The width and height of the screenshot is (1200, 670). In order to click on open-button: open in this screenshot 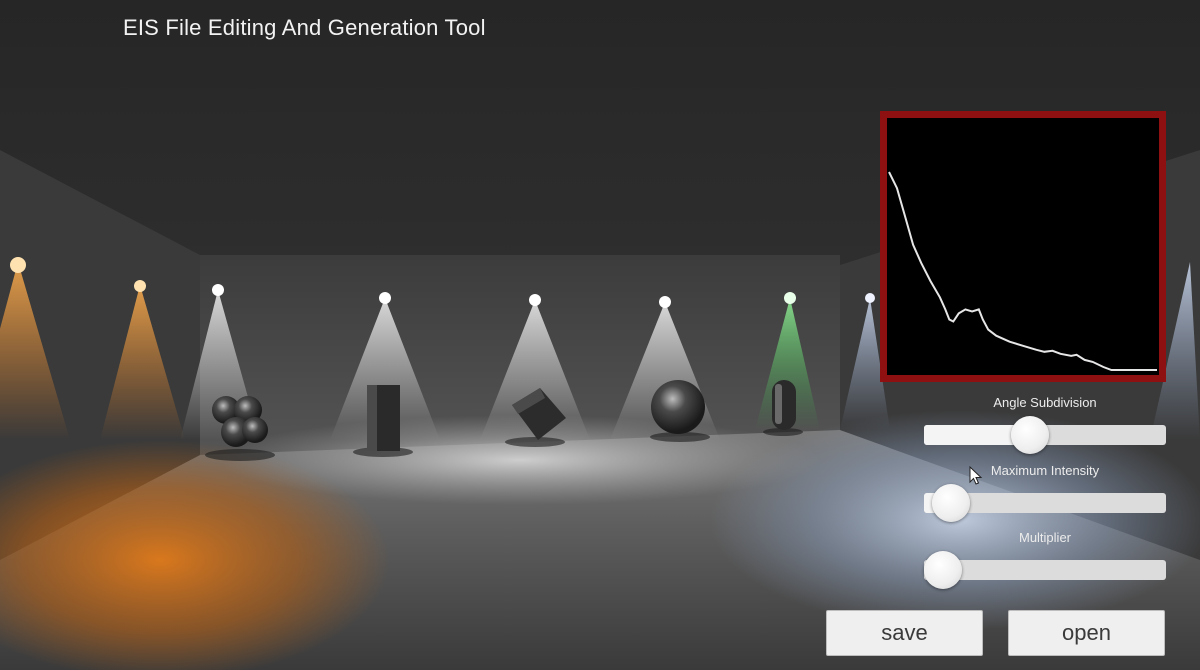, I will do `click(1086, 633)`.